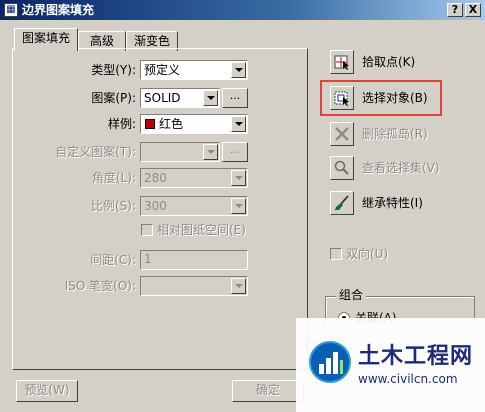  I want to click on select-objects-button, so click(342, 98).